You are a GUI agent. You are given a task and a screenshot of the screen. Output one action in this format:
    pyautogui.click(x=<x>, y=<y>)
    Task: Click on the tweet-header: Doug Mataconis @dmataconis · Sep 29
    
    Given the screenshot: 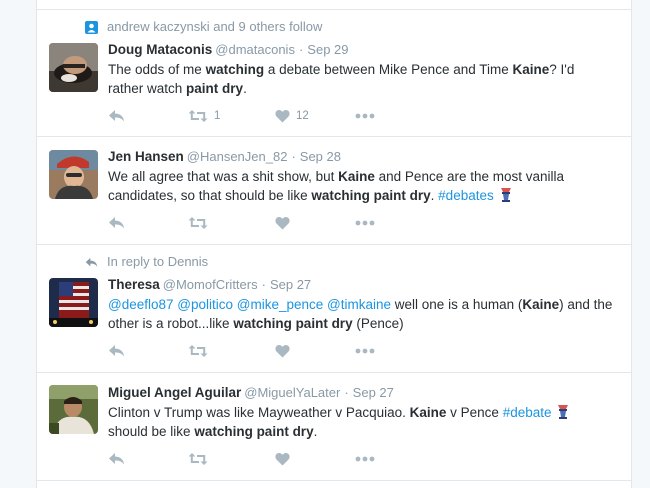 What is the action you would take?
    pyautogui.click(x=363, y=50)
    